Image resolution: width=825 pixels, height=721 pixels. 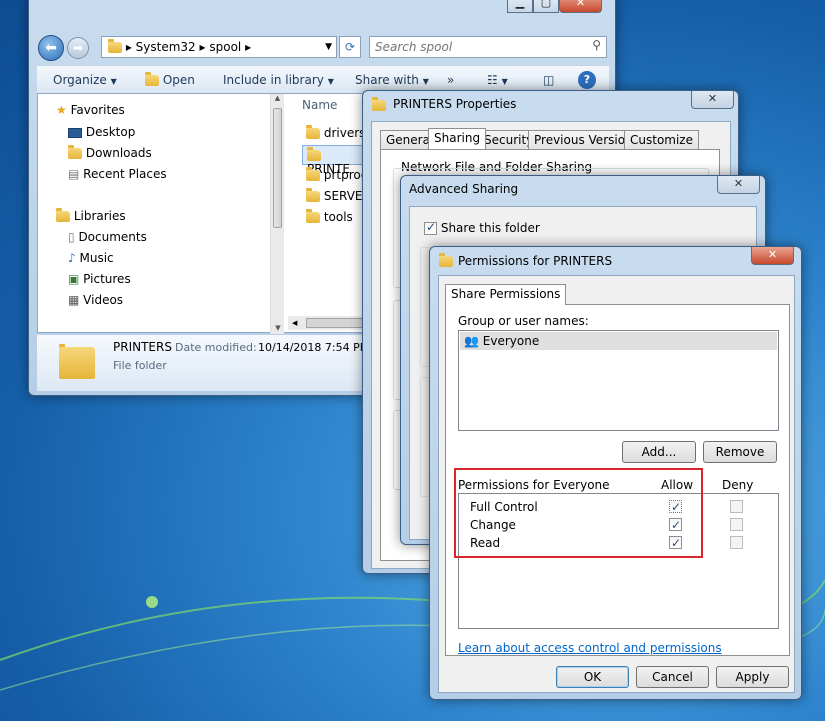 What do you see at coordinates (117, 174) in the screenshot?
I see `nav-item-recent-places: ▤ Recent Places` at bounding box center [117, 174].